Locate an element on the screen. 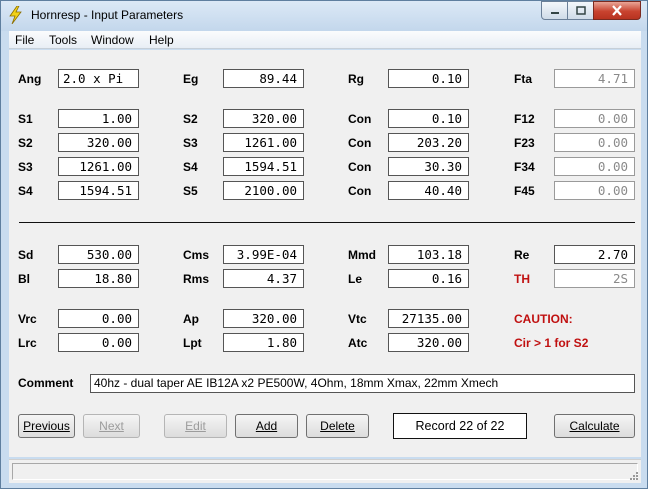 This screenshot has height=489, width=648. th-field: 2S is located at coordinates (594, 278).